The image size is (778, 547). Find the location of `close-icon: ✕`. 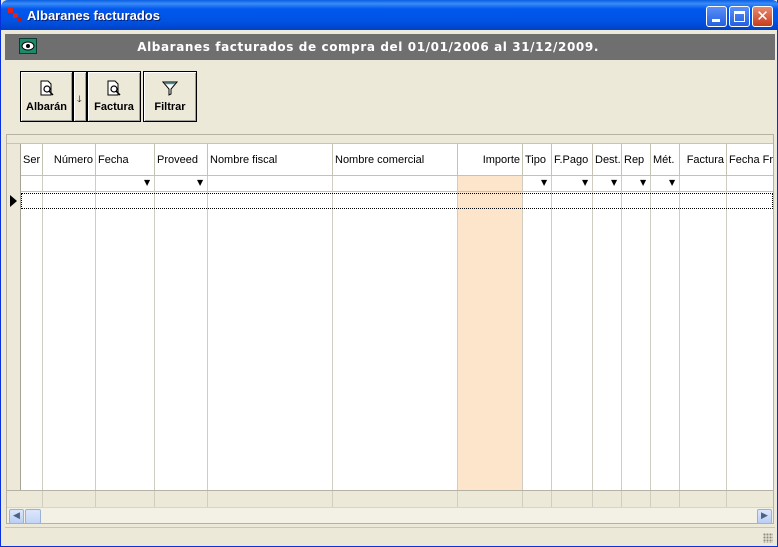

close-icon: ✕ is located at coordinates (762, 16).